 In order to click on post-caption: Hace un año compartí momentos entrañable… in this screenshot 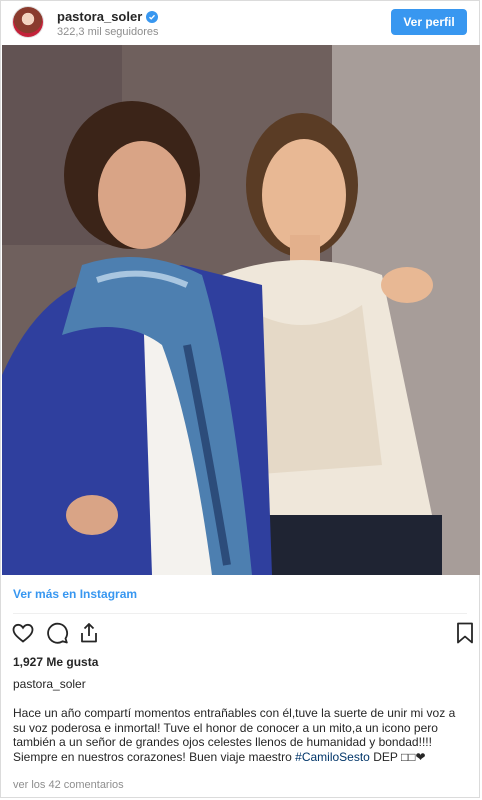, I will do `click(242, 735)`.